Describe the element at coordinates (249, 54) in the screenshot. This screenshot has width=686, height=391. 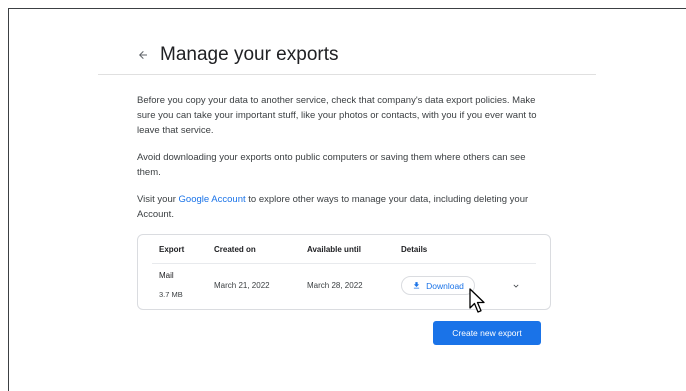
I see `page-title: Manage your exports` at that location.